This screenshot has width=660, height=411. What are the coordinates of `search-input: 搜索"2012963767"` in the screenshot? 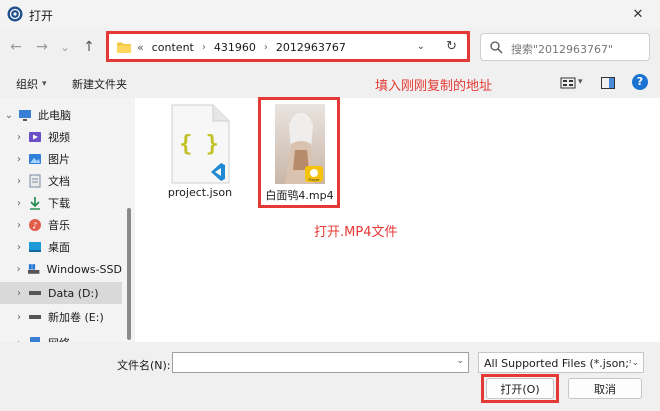 It's located at (562, 49).